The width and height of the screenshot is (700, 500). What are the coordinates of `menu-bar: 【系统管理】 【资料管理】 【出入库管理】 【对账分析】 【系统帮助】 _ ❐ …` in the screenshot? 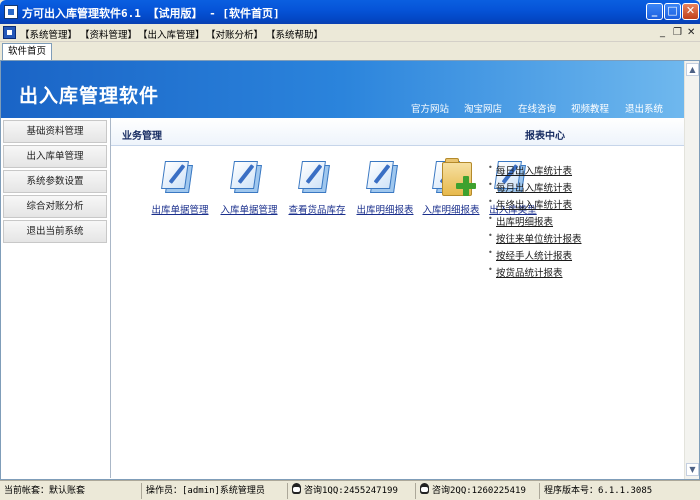 It's located at (350, 33).